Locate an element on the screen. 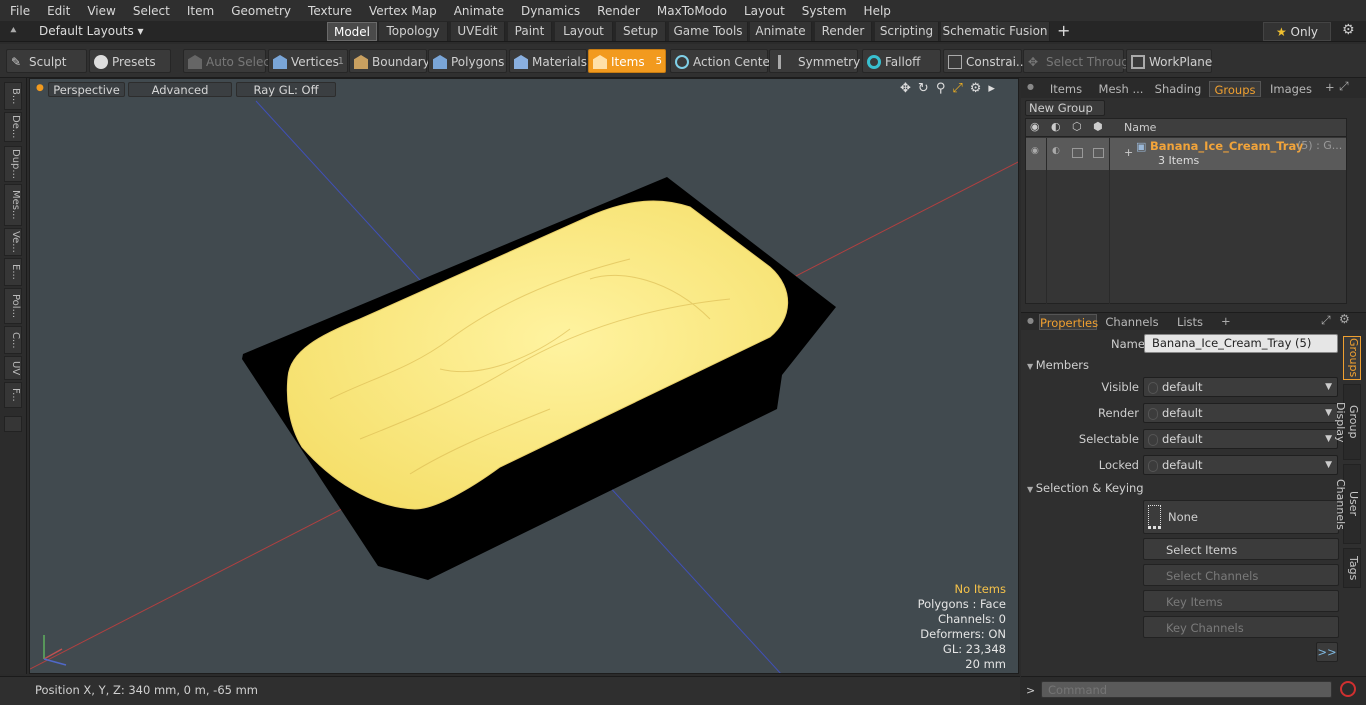 The height and width of the screenshot is (705, 1366). menu-item: Animate is located at coordinates (477, 11).